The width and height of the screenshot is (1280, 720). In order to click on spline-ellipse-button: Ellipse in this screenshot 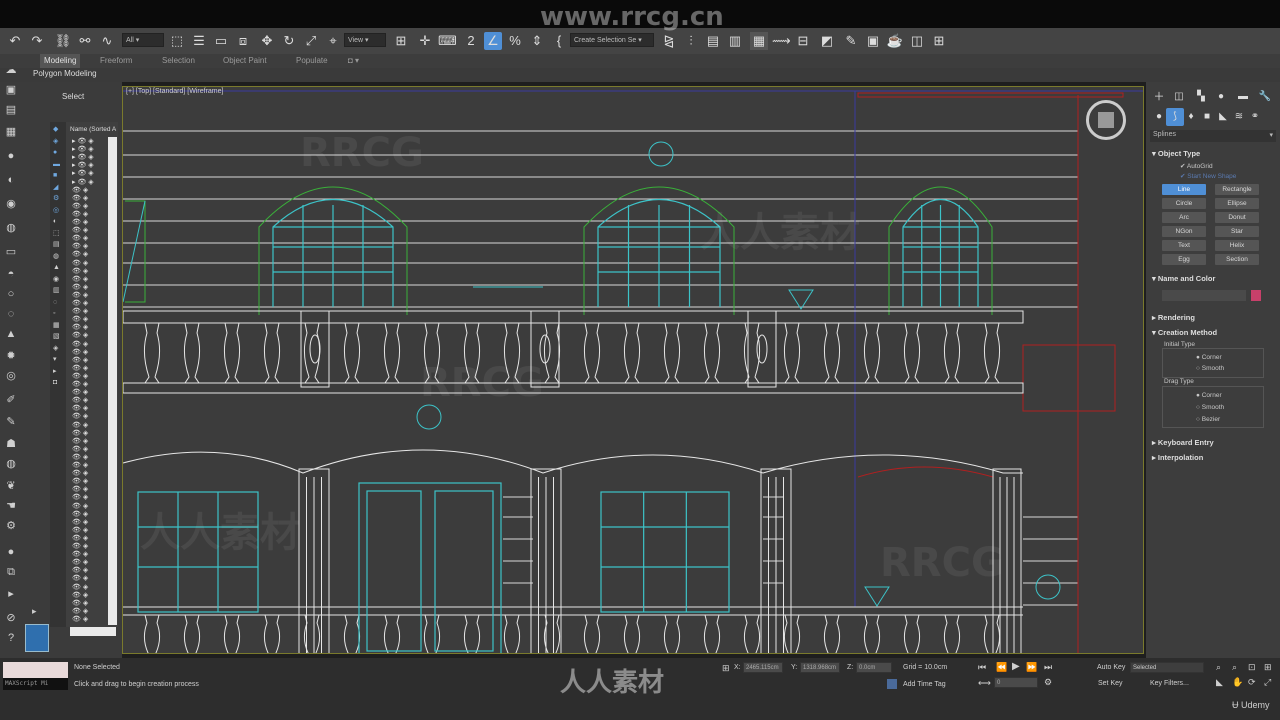, I will do `click(1237, 203)`.